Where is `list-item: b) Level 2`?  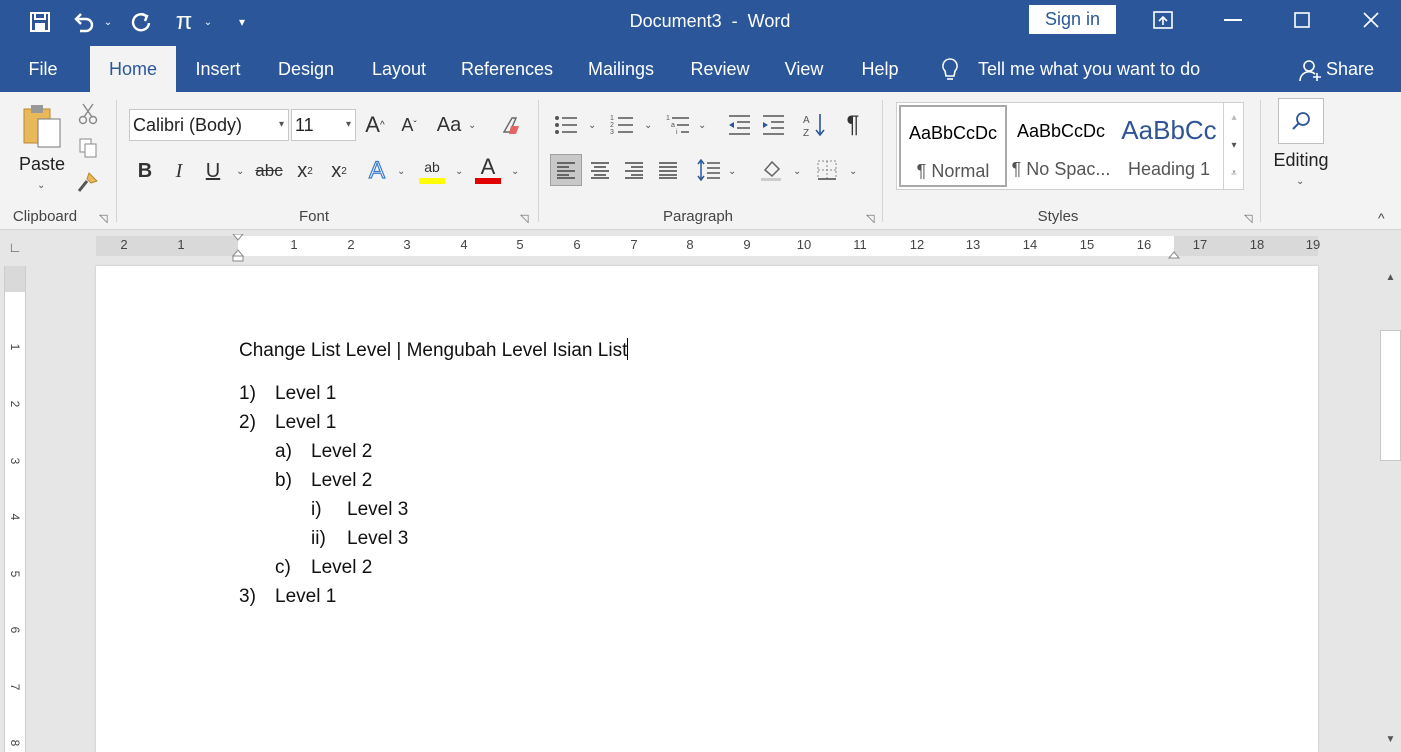
list-item: b) Level 2 is located at coordinates (323, 481).